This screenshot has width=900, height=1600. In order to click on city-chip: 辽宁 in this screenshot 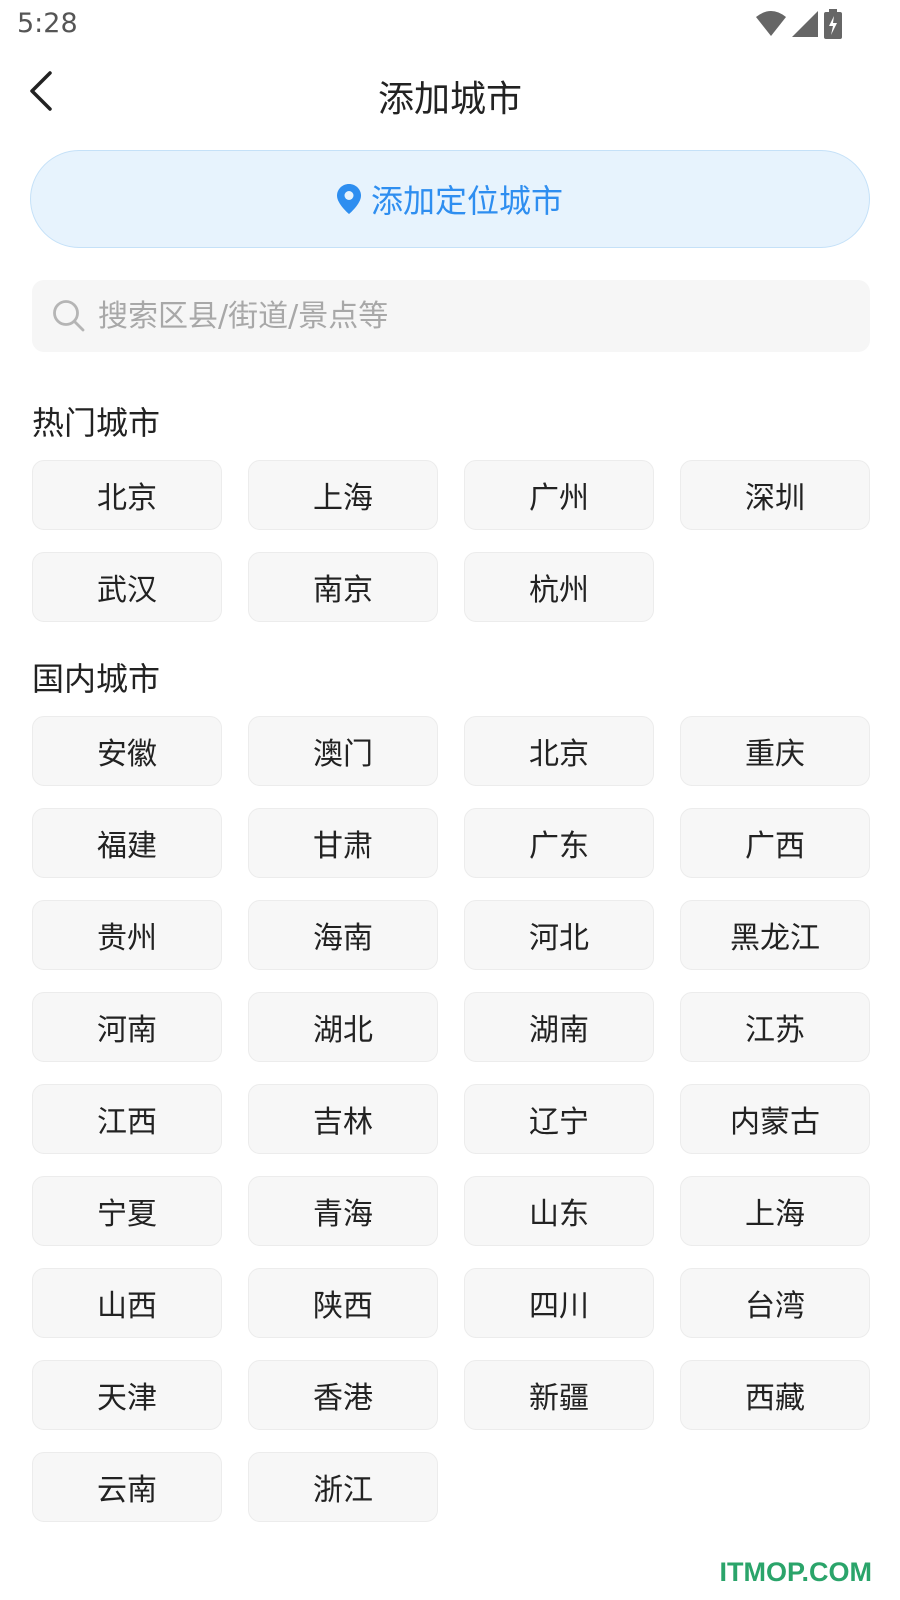, I will do `click(559, 1119)`.